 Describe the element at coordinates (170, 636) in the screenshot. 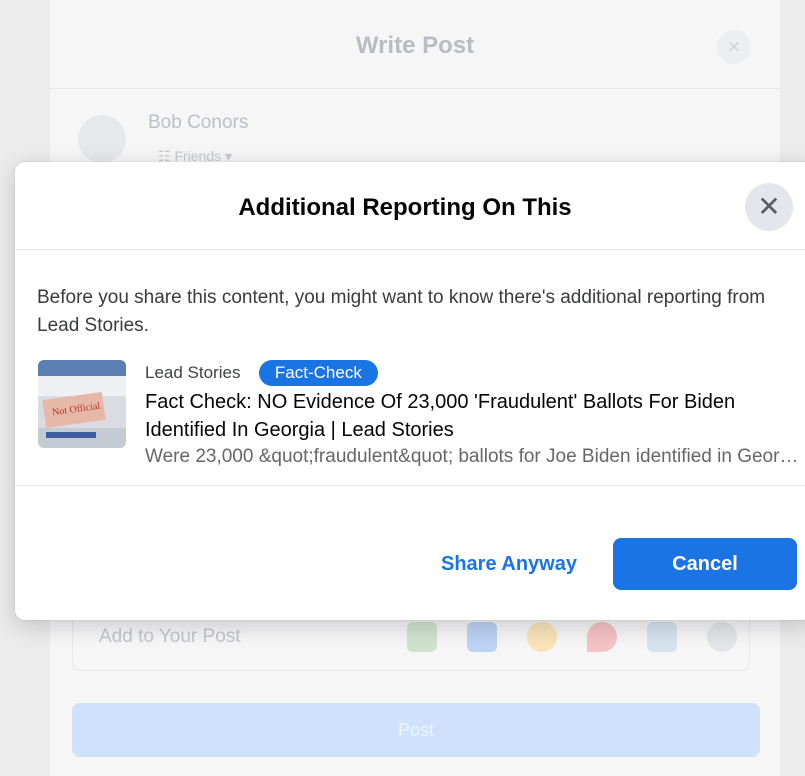

I see `add-to-post-label: Add to Your Post` at that location.